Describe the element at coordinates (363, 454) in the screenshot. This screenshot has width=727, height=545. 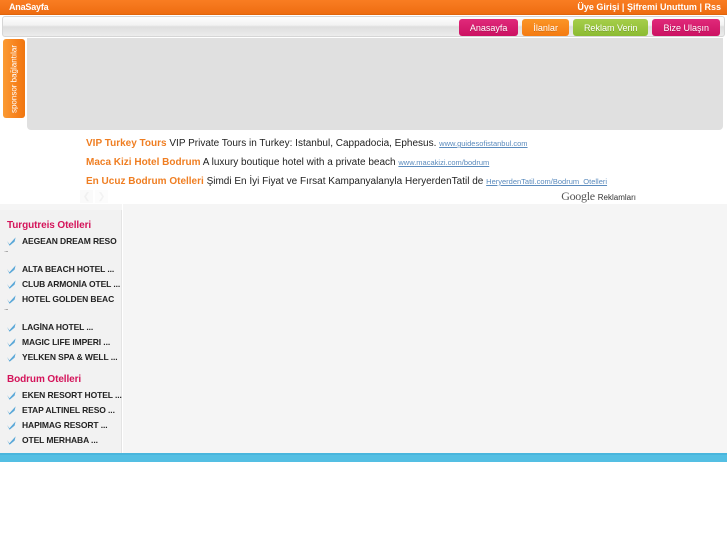
I see `footer-blue-bar-highlight` at that location.